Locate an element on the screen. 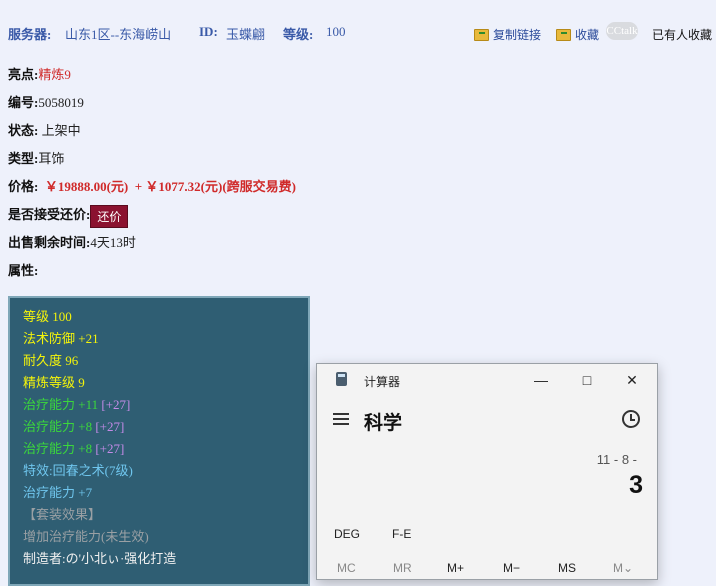 This screenshot has height=586, width=716. attributes-row: 属性: is located at coordinates (23, 269).